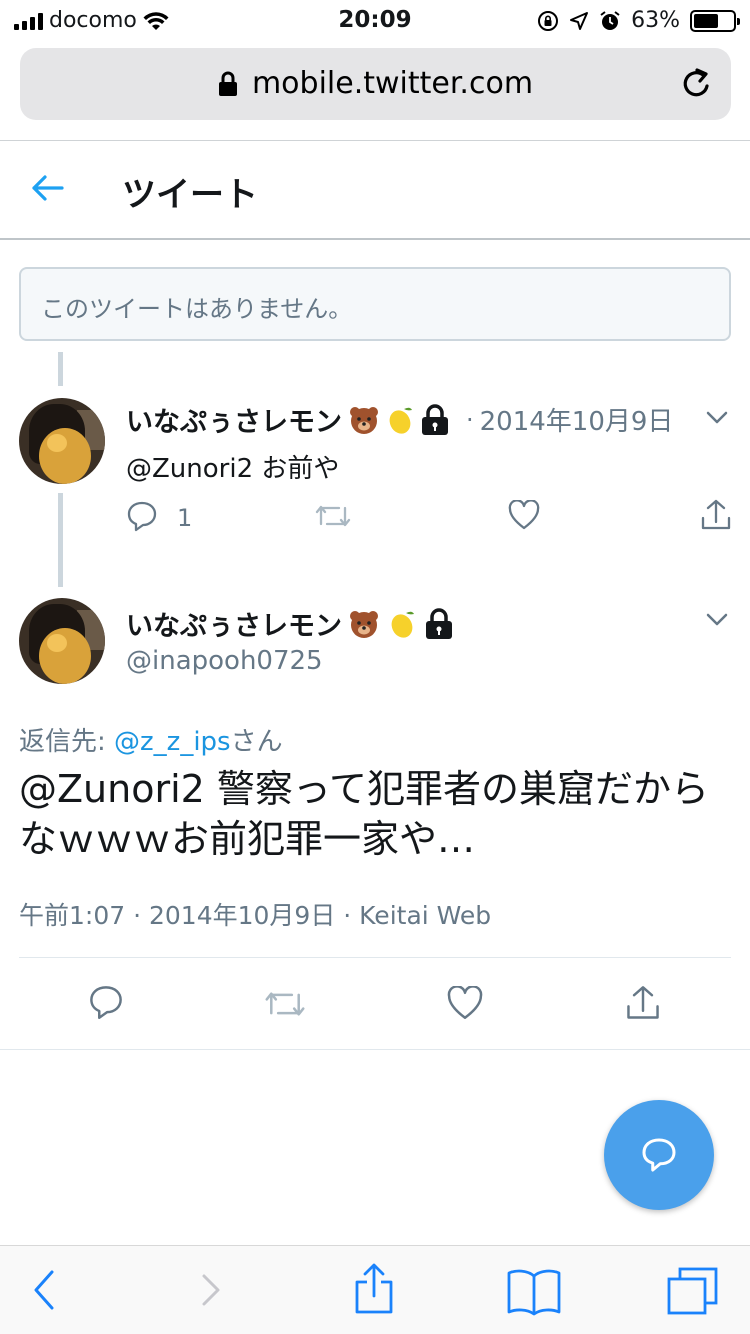 The width and height of the screenshot is (750, 1334). What do you see at coordinates (375, 189) in the screenshot?
I see `page-header: ツイート` at bounding box center [375, 189].